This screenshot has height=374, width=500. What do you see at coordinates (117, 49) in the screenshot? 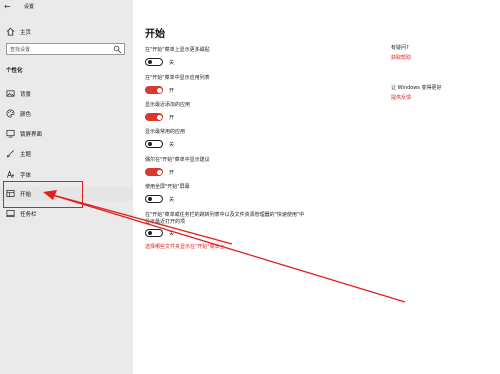
I see `search-icon` at bounding box center [117, 49].